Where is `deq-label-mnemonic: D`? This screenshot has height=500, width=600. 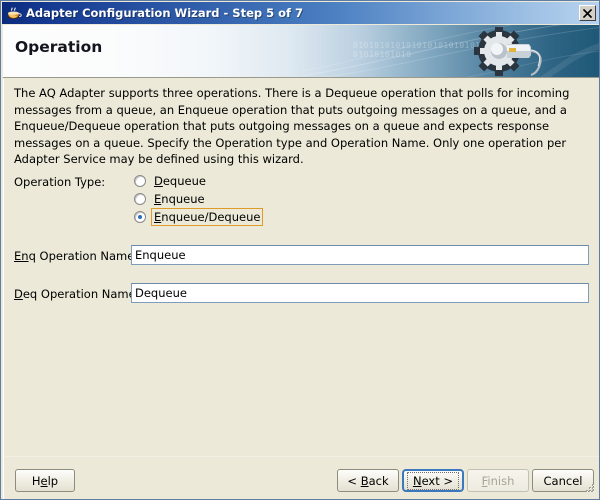
deq-label-mnemonic: D is located at coordinates (18, 294).